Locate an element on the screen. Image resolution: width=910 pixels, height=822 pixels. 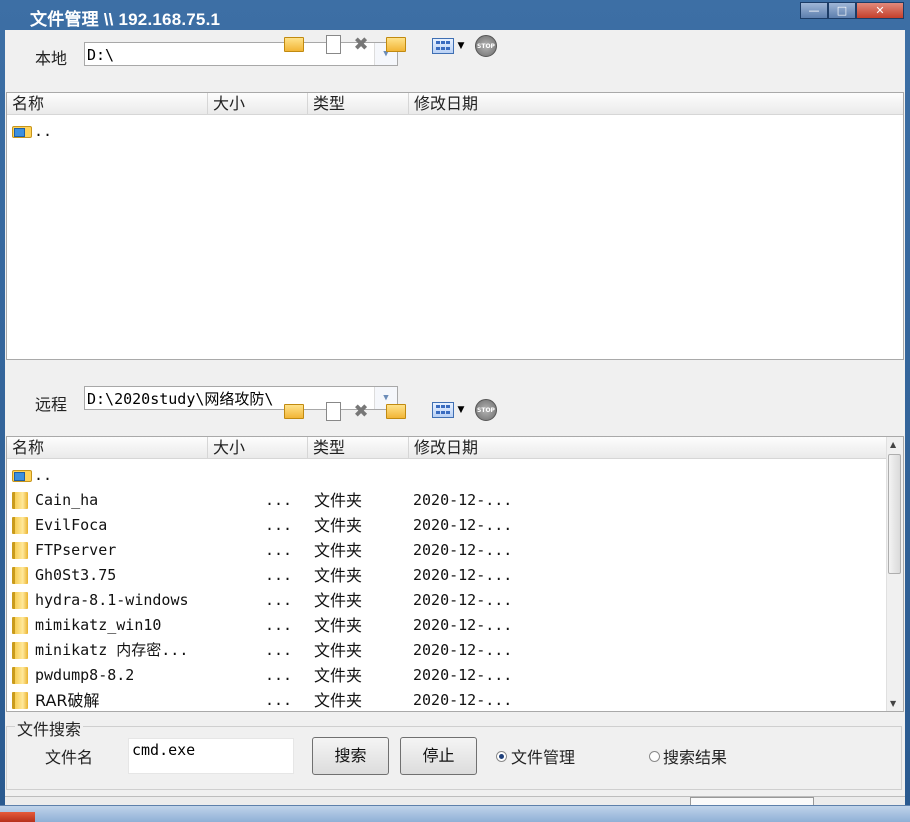
file-search-title: 文件搜索 is located at coordinates (49, 728).